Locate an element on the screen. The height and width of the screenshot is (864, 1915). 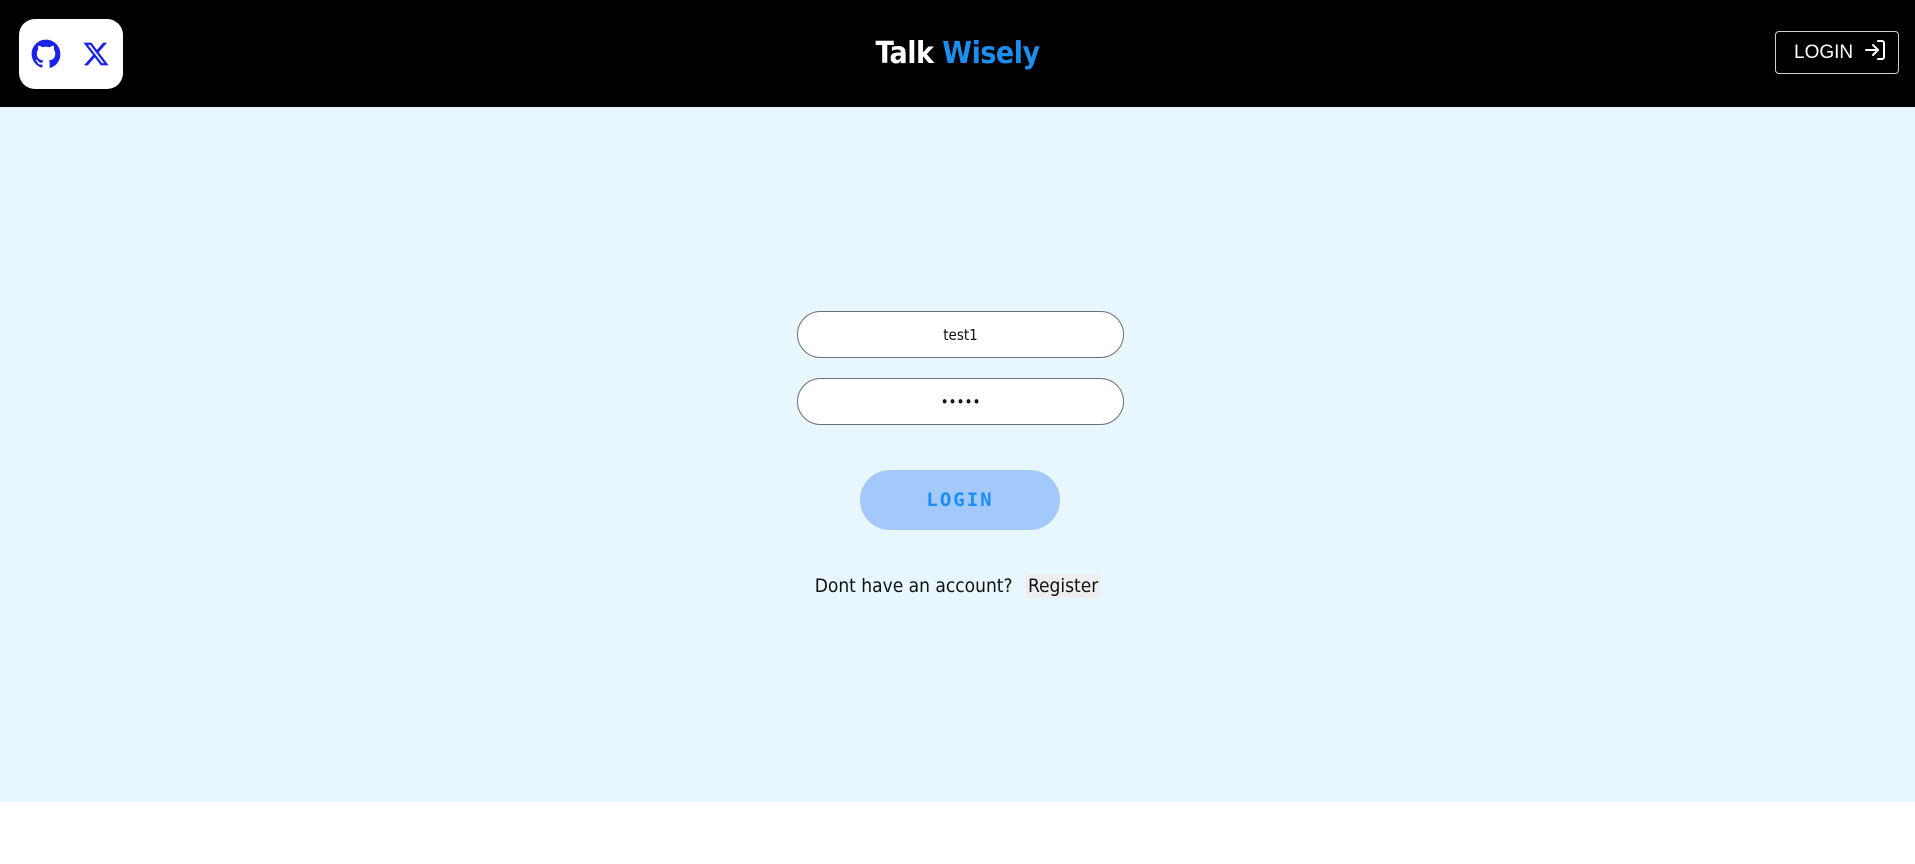
login-icon is located at coordinates (1875, 53).